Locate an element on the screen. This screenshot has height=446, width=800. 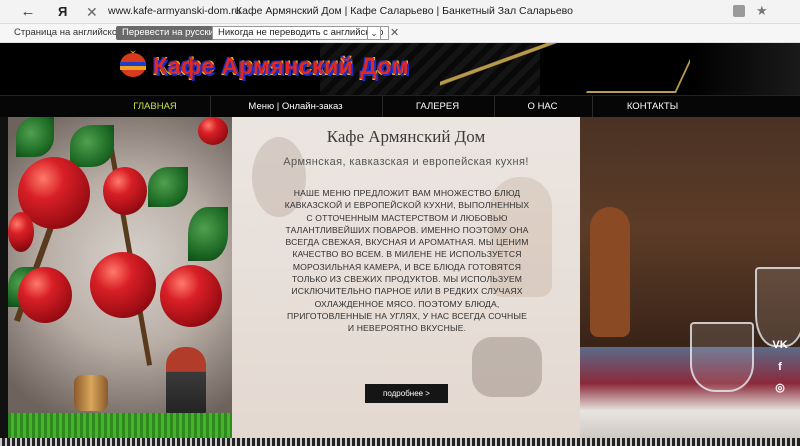
bottom-border is located at coordinates (400, 442).